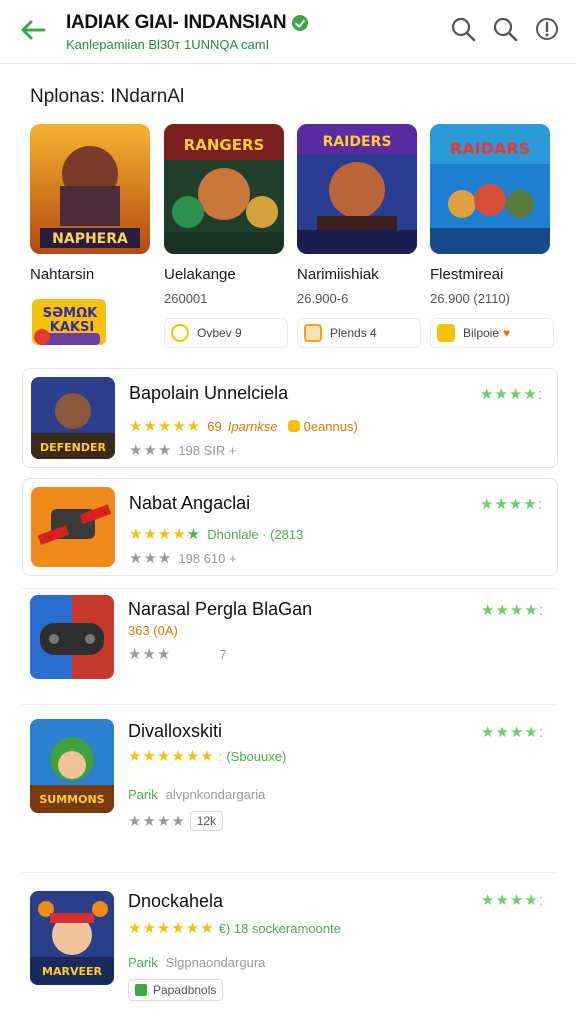 This screenshot has height=1024, width=576. What do you see at coordinates (190, 503) in the screenshot?
I see `game-name: Nabat Angaclai` at bounding box center [190, 503].